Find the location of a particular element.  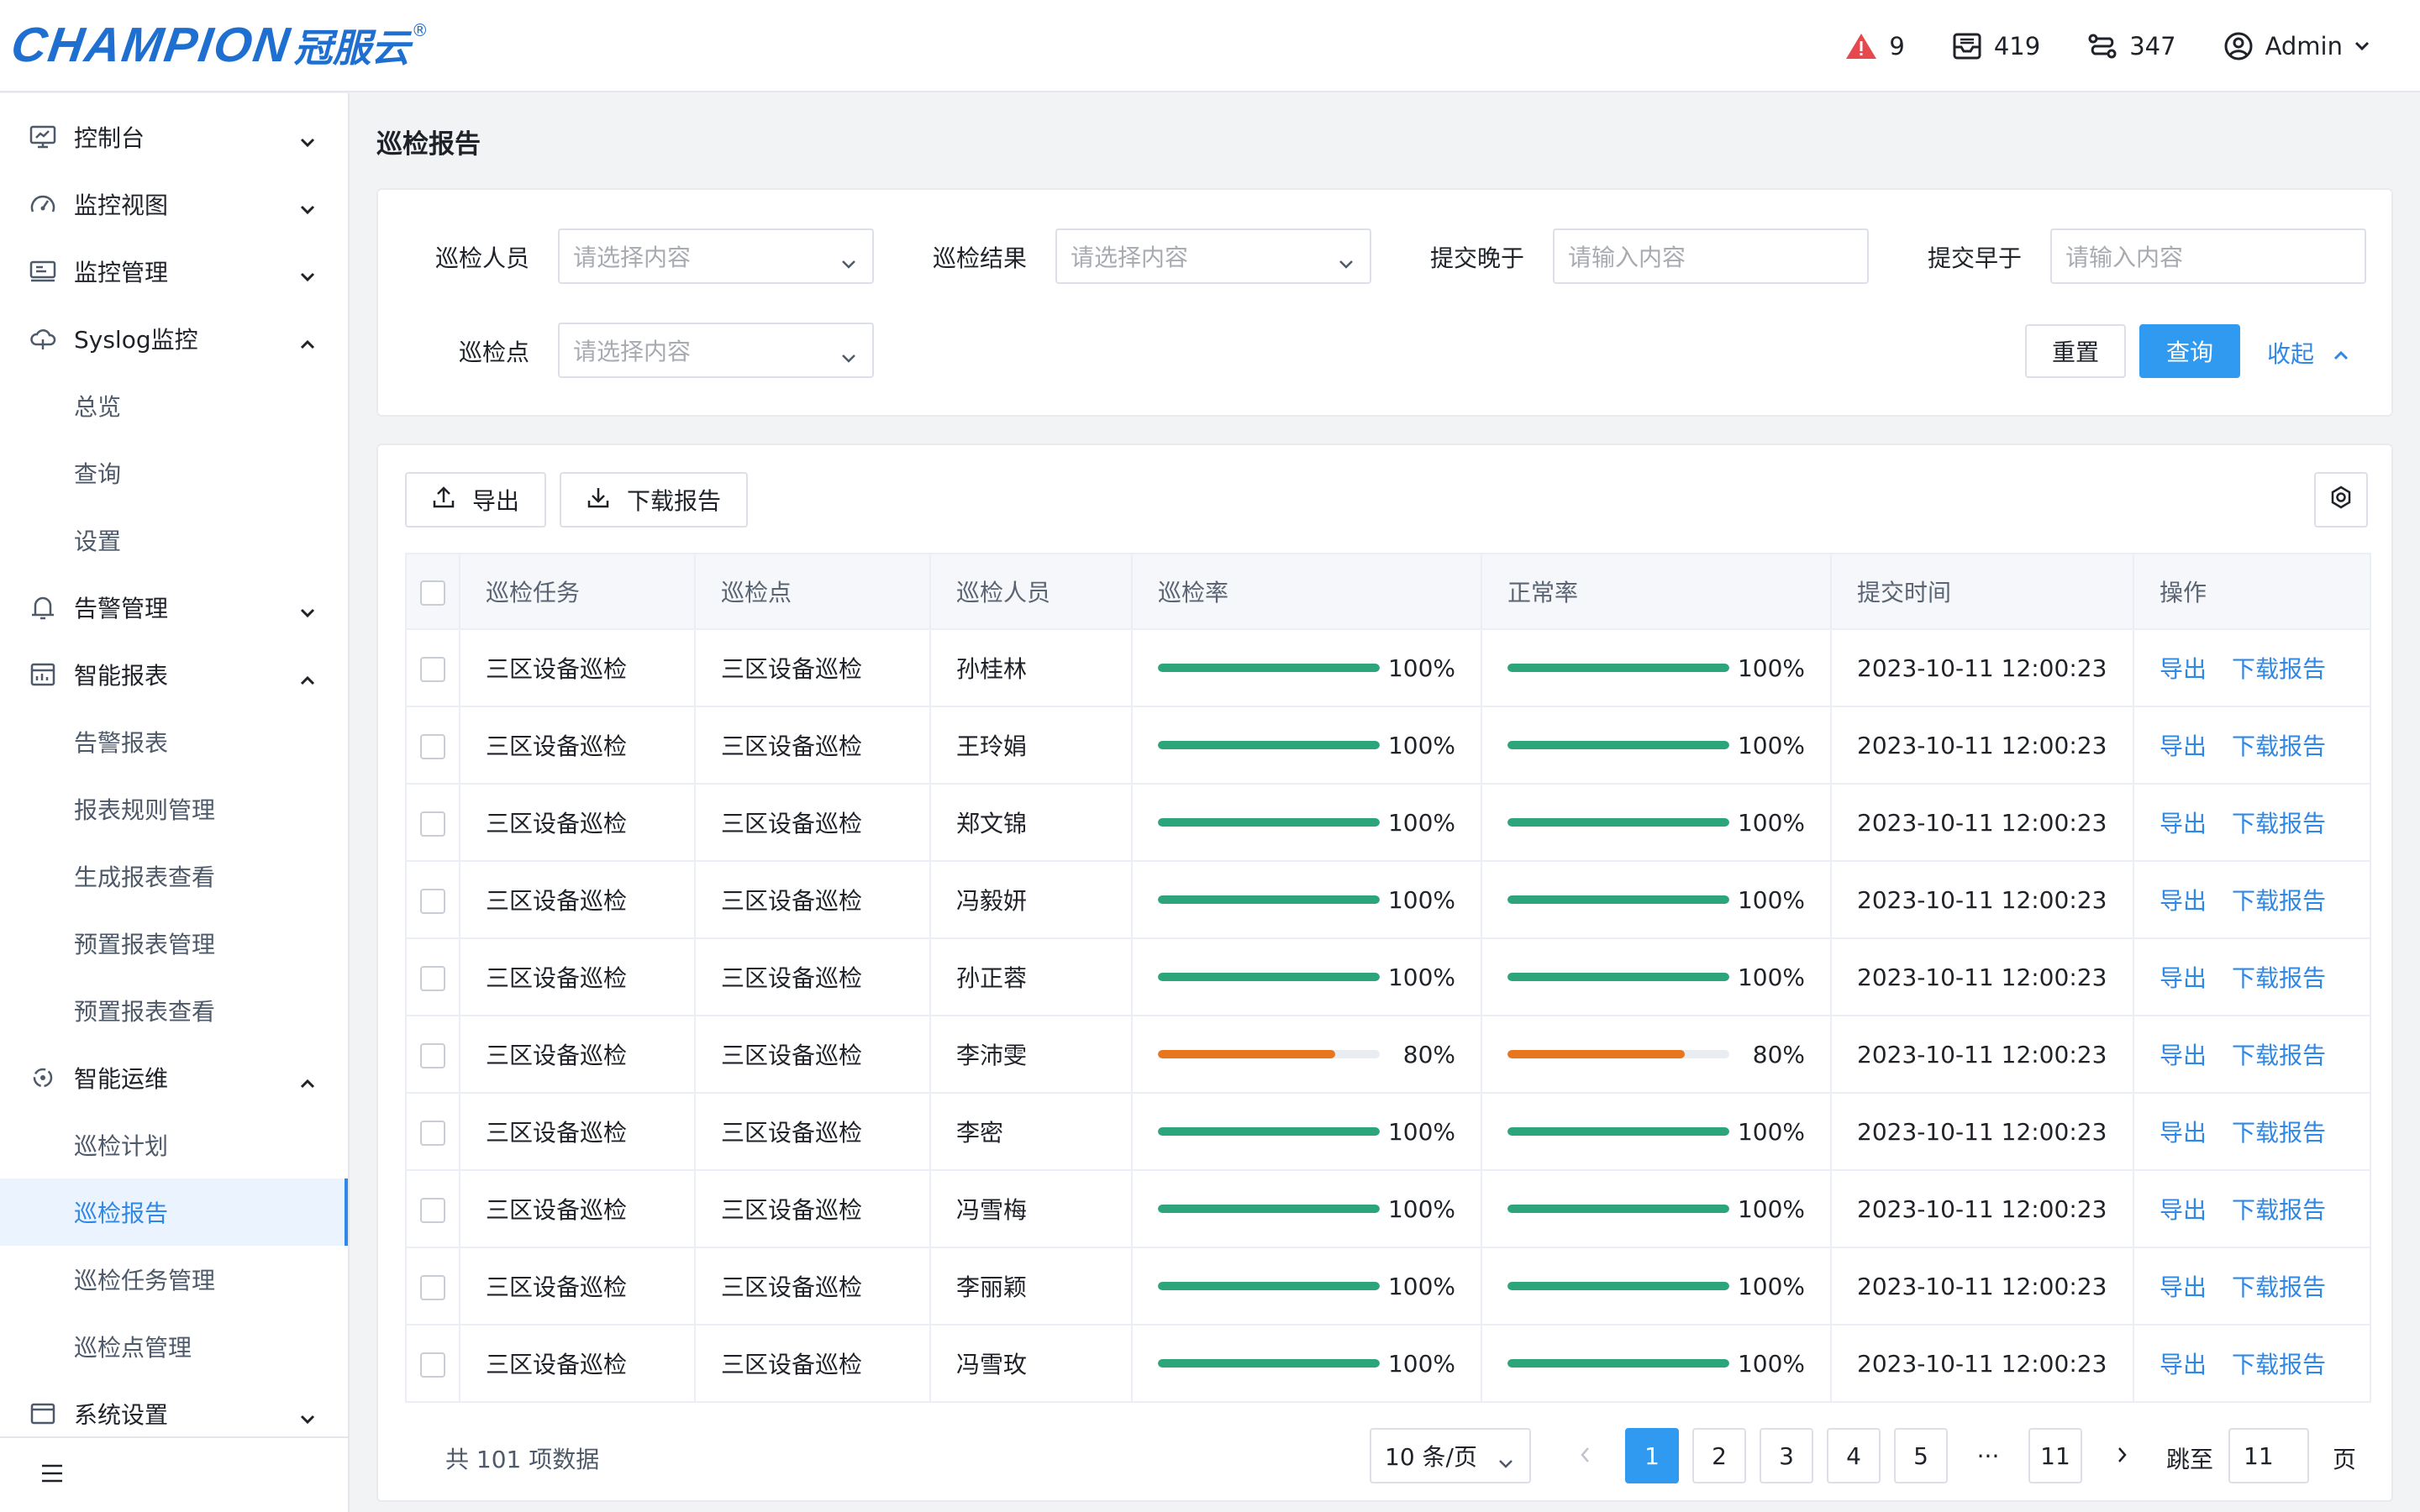

collapse-filter-button: 收起 is located at coordinates (2308, 353).